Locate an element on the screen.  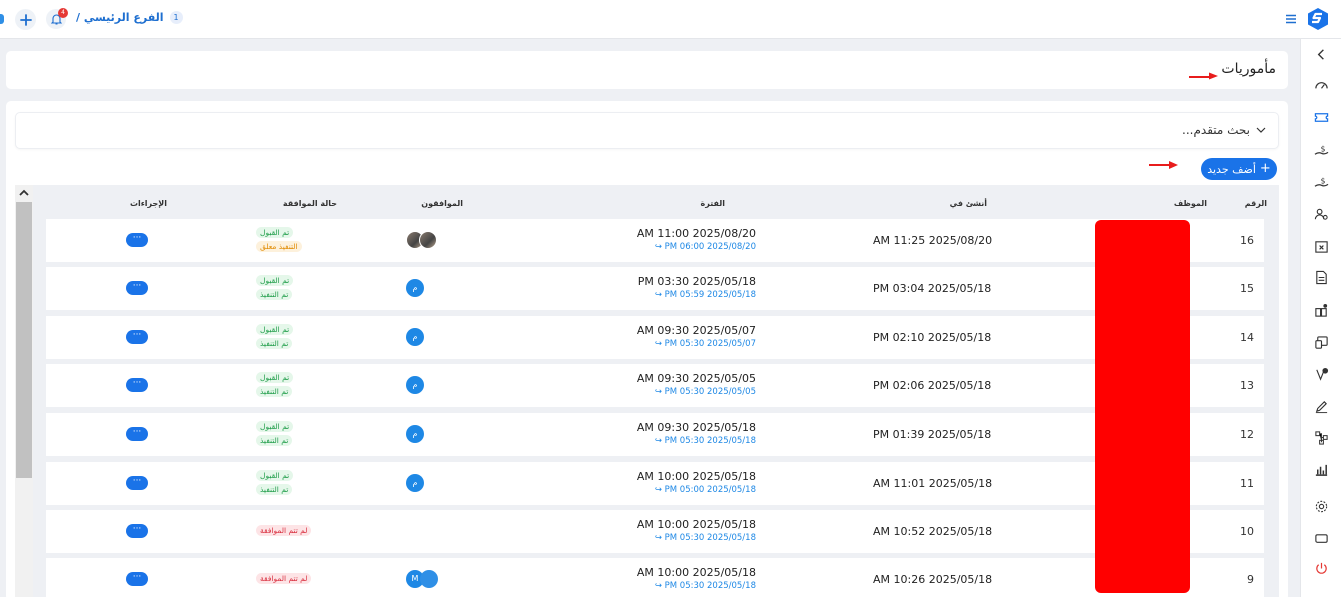
menu-icon is located at coordinates (1291, 19).